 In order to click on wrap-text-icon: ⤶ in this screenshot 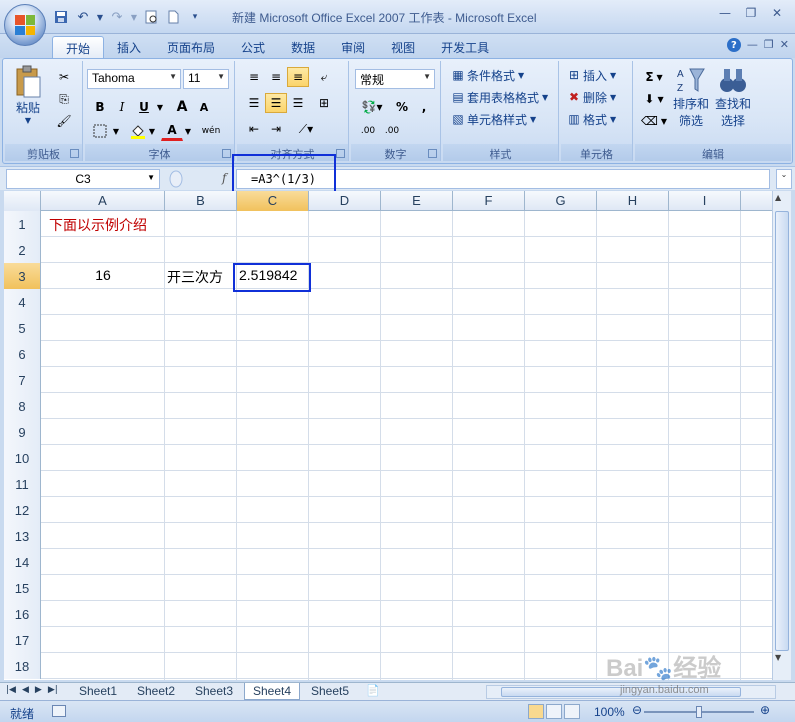, I will do `click(324, 77)`.